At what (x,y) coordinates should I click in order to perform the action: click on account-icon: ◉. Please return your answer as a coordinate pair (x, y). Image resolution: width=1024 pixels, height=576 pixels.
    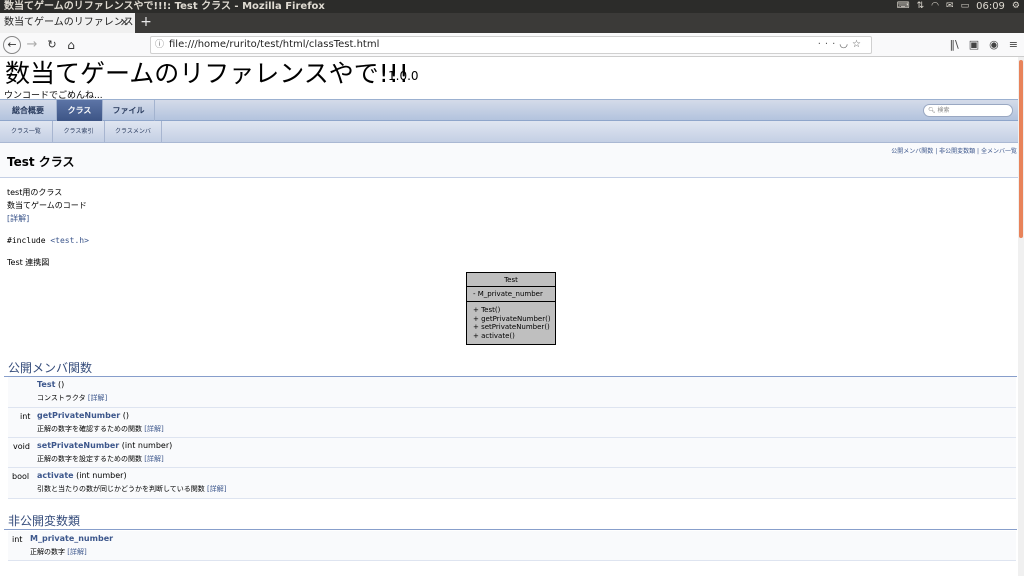
    Looking at the image, I should click on (994, 45).